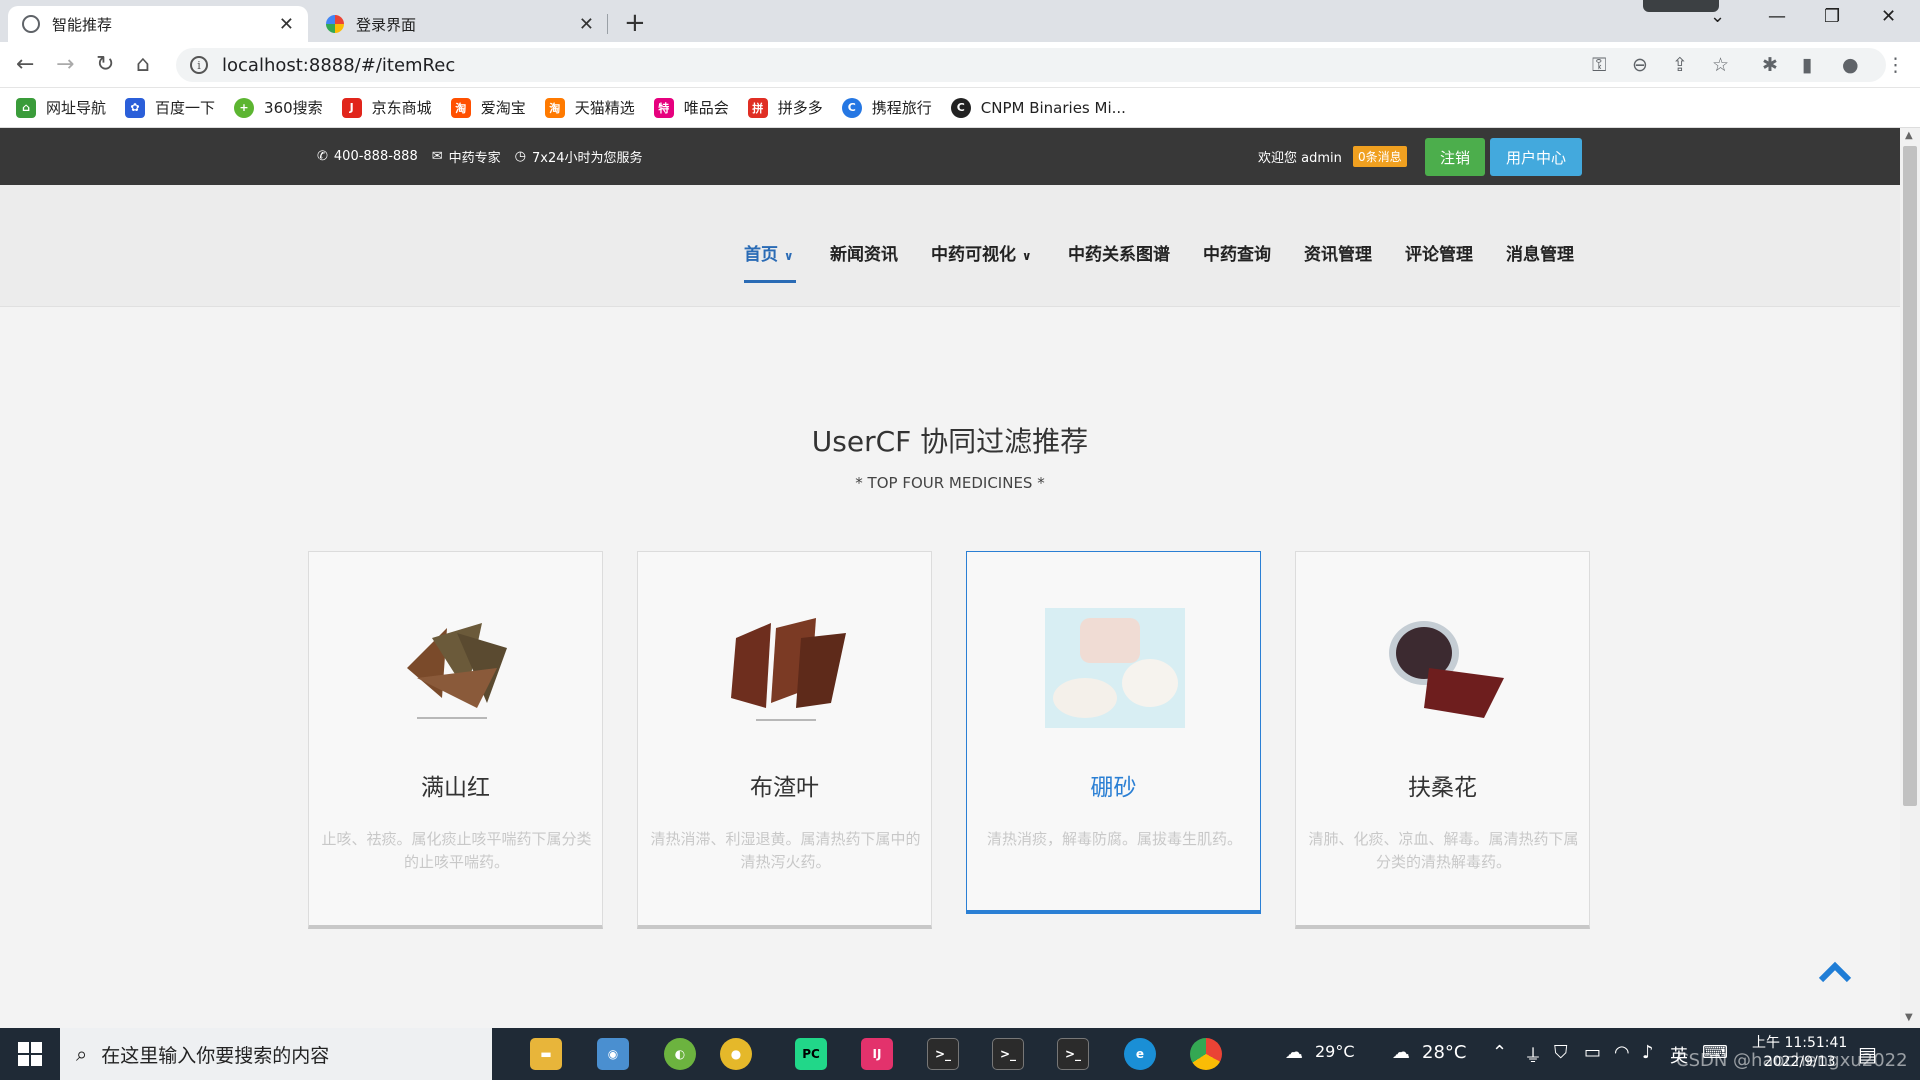 The height and width of the screenshot is (1080, 1920). What do you see at coordinates (950, 483) in the screenshot?
I see `section-subtitle: * TOP FOUR MEDICINES *` at bounding box center [950, 483].